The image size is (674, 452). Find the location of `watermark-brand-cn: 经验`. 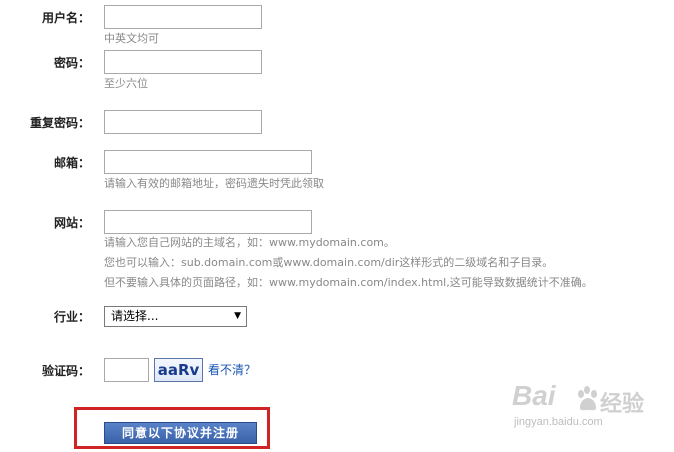

watermark-brand-cn: 经验 is located at coordinates (622, 404).